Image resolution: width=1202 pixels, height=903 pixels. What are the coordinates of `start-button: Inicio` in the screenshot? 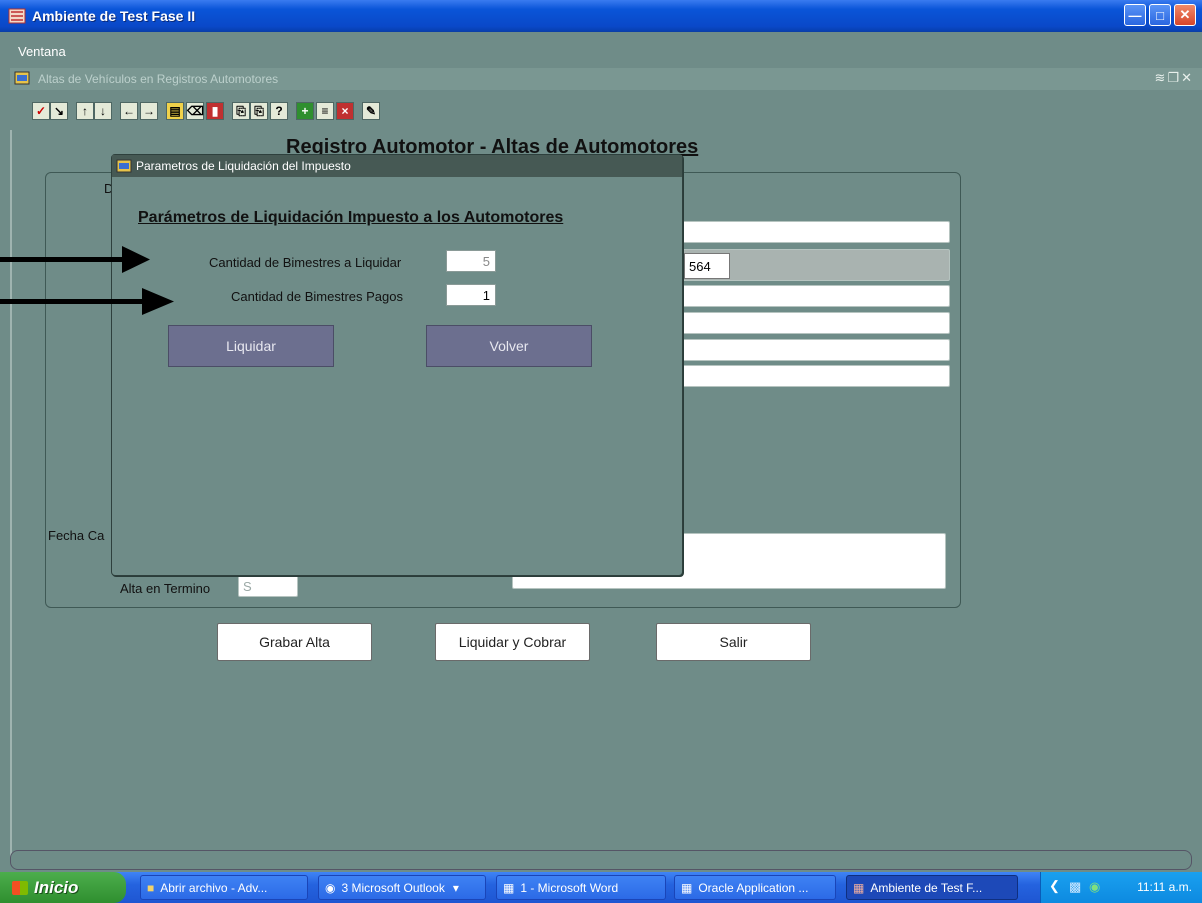 It's located at (63, 887).